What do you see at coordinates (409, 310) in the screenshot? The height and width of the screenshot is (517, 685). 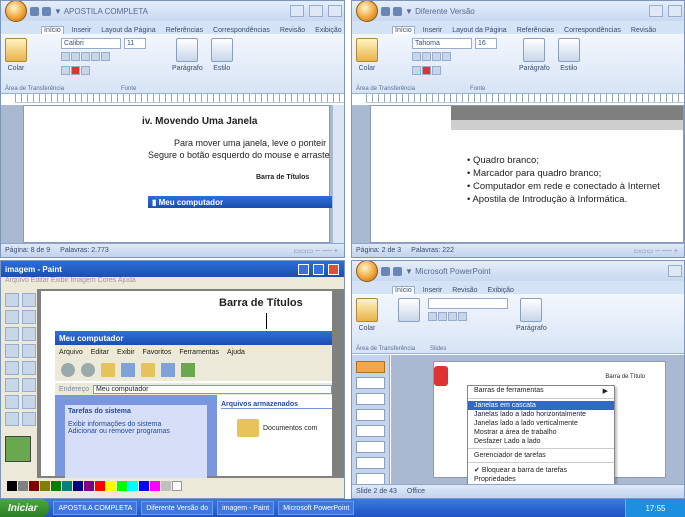 I see `new-slide-icon` at bounding box center [409, 310].